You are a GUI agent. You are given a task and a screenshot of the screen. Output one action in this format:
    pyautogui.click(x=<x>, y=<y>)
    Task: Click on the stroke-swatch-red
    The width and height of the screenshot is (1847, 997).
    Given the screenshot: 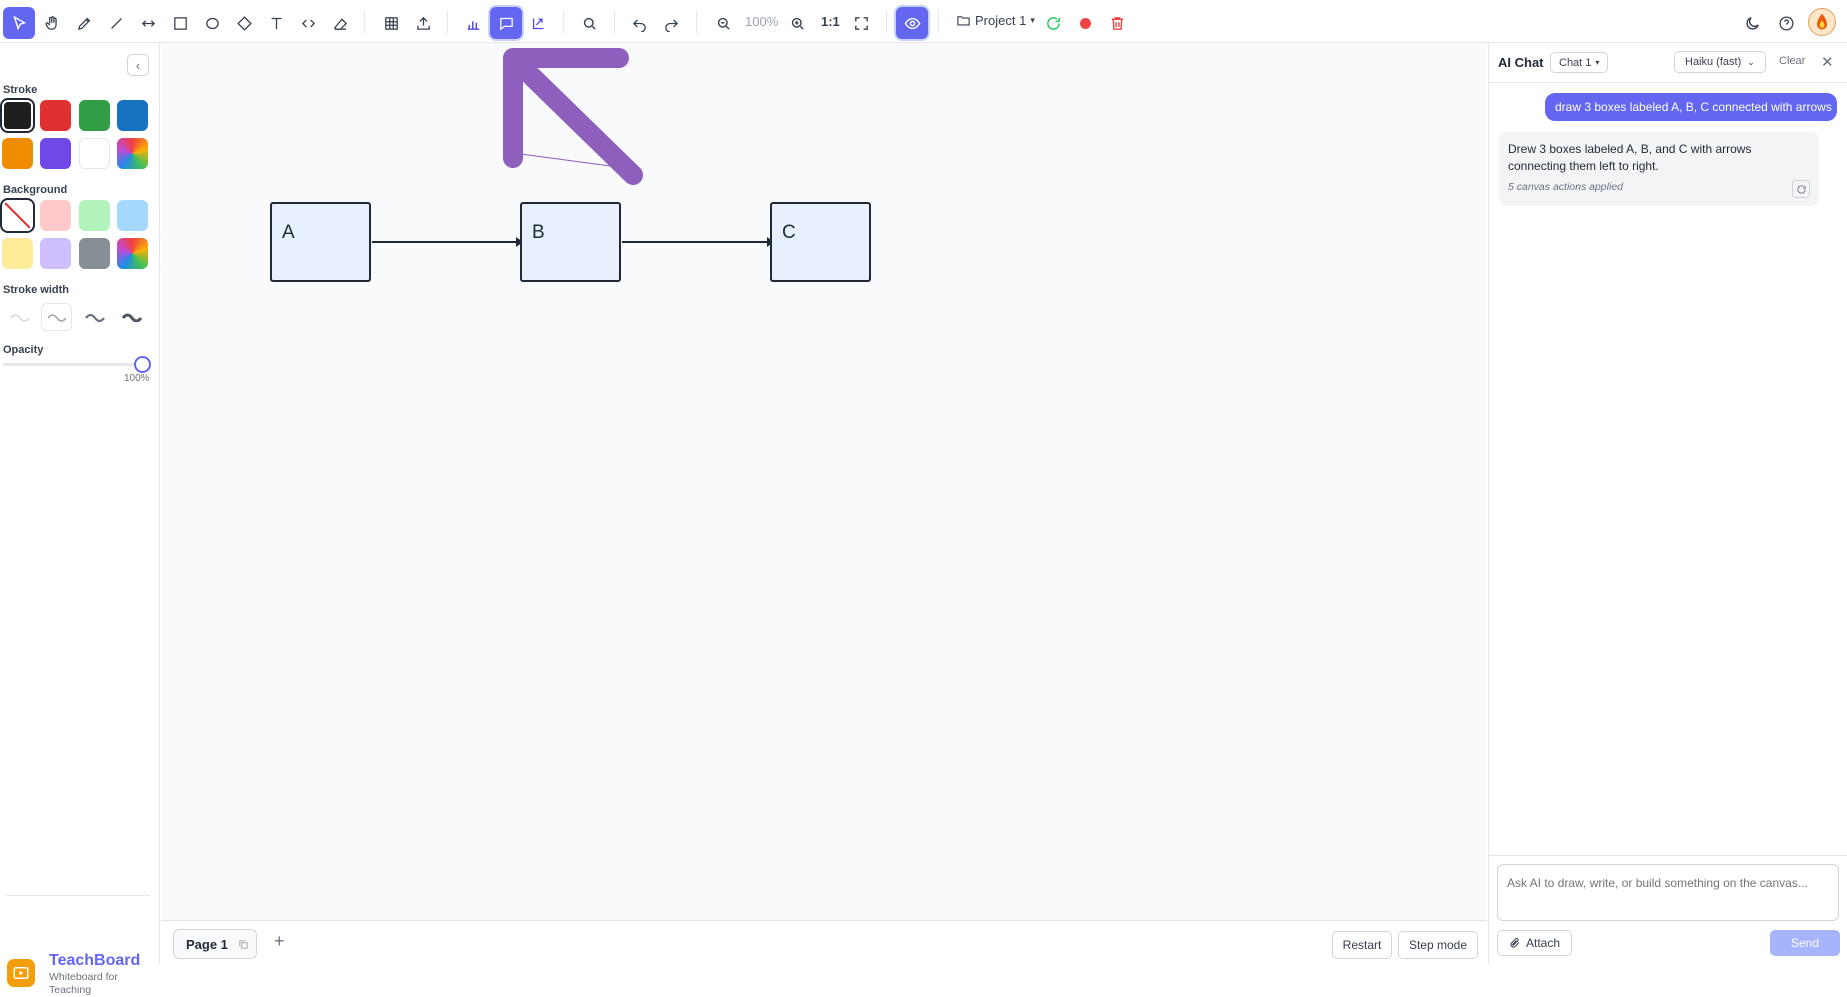 What is the action you would take?
    pyautogui.click(x=55, y=115)
    